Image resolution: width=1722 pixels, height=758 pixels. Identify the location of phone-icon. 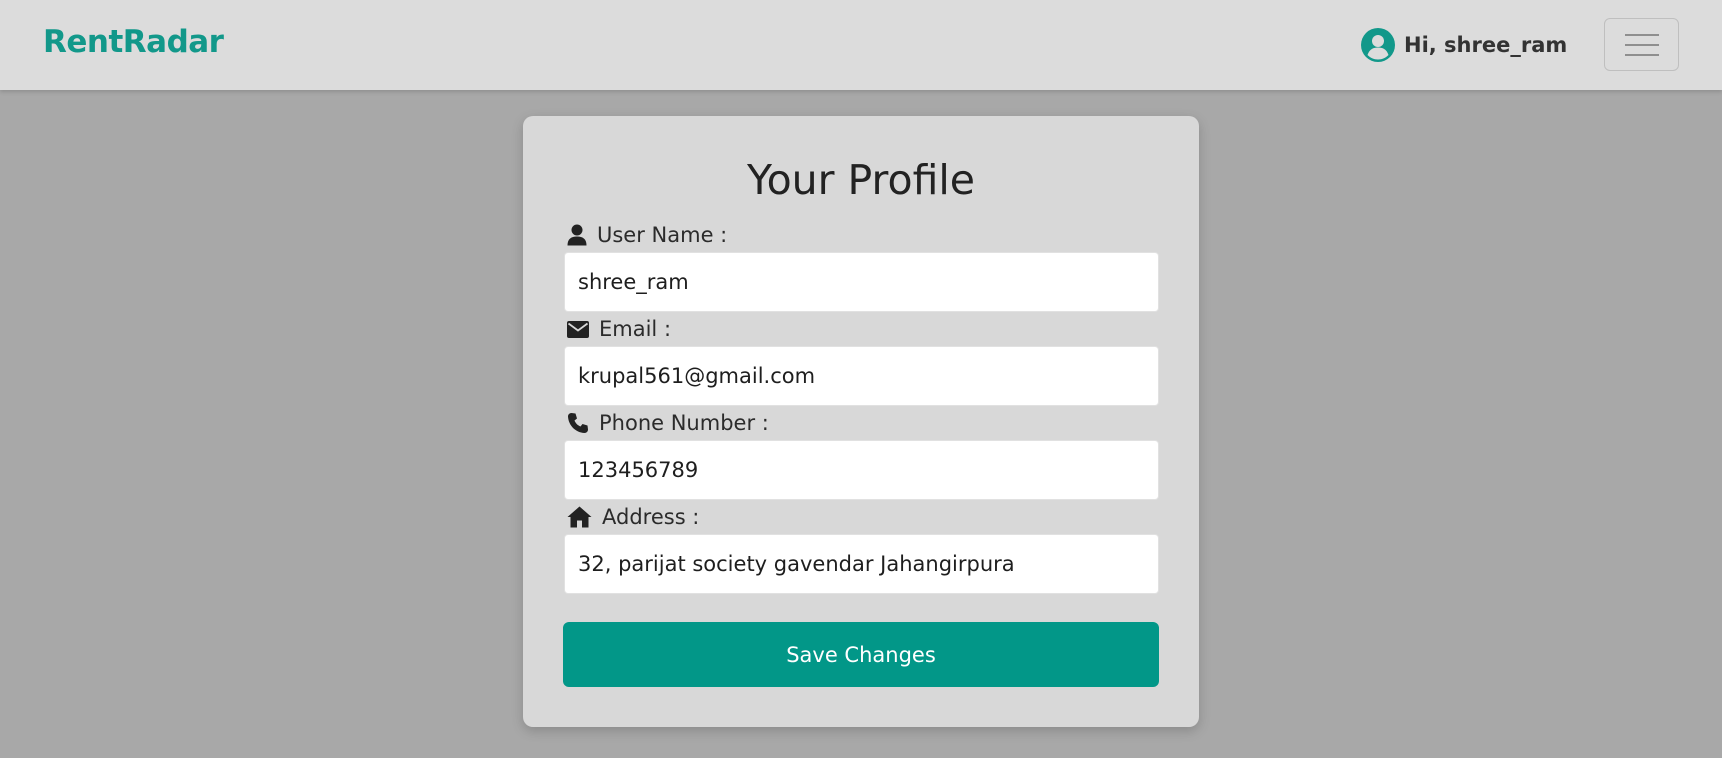
(578, 423).